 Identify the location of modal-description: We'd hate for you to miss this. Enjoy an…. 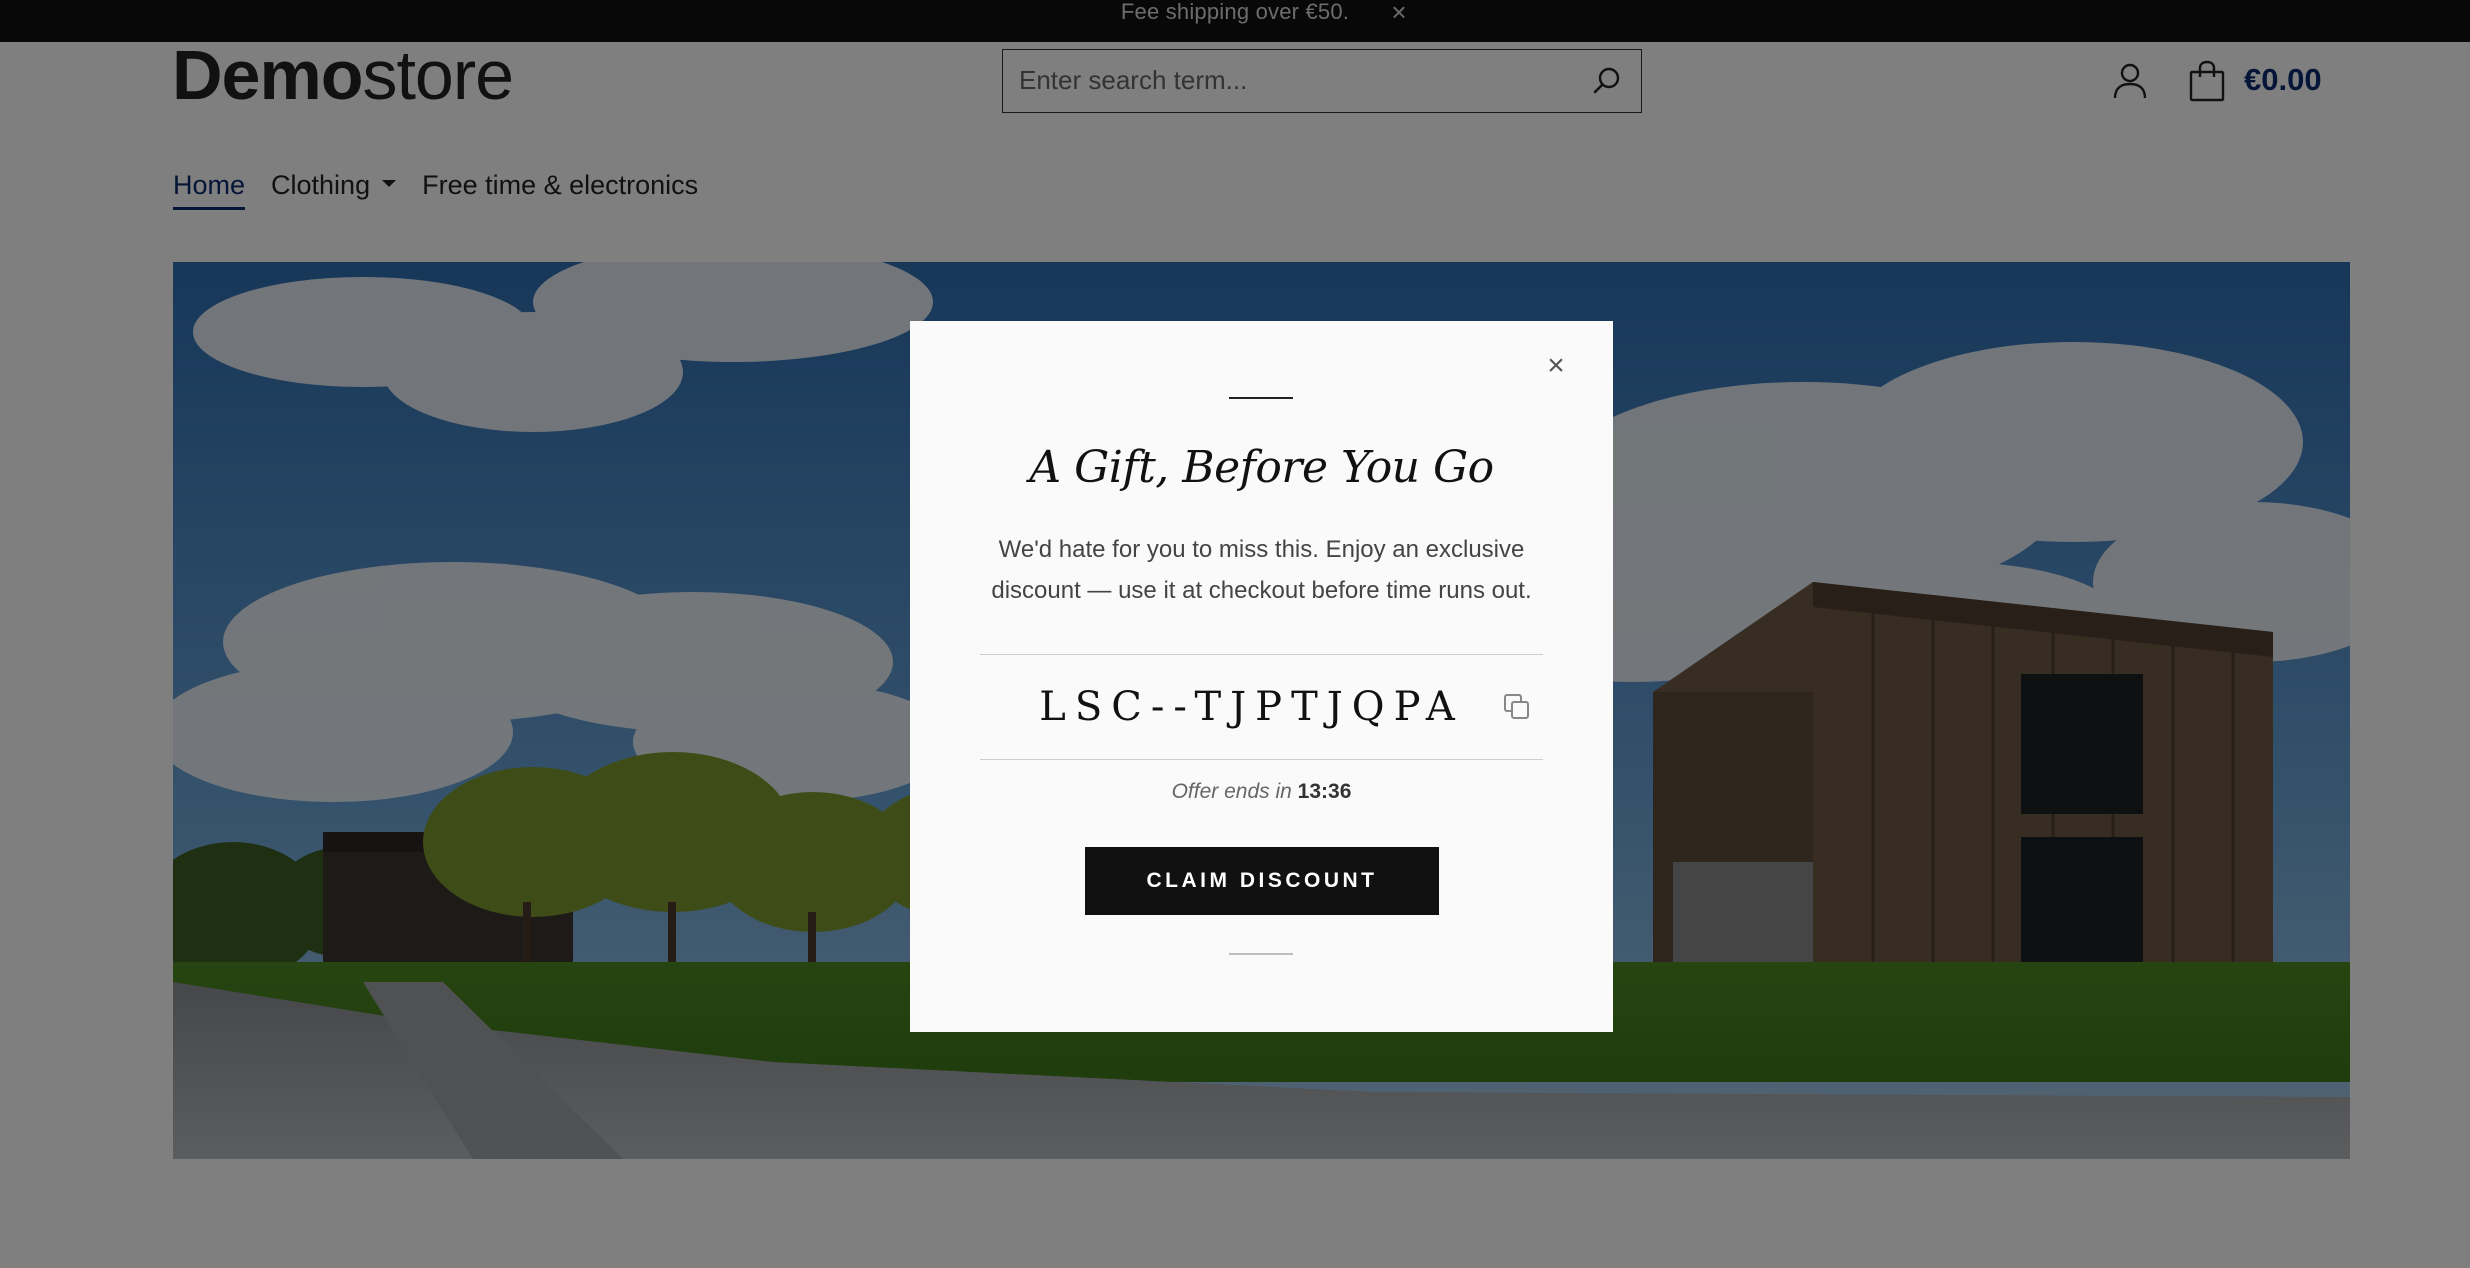
(1261, 570).